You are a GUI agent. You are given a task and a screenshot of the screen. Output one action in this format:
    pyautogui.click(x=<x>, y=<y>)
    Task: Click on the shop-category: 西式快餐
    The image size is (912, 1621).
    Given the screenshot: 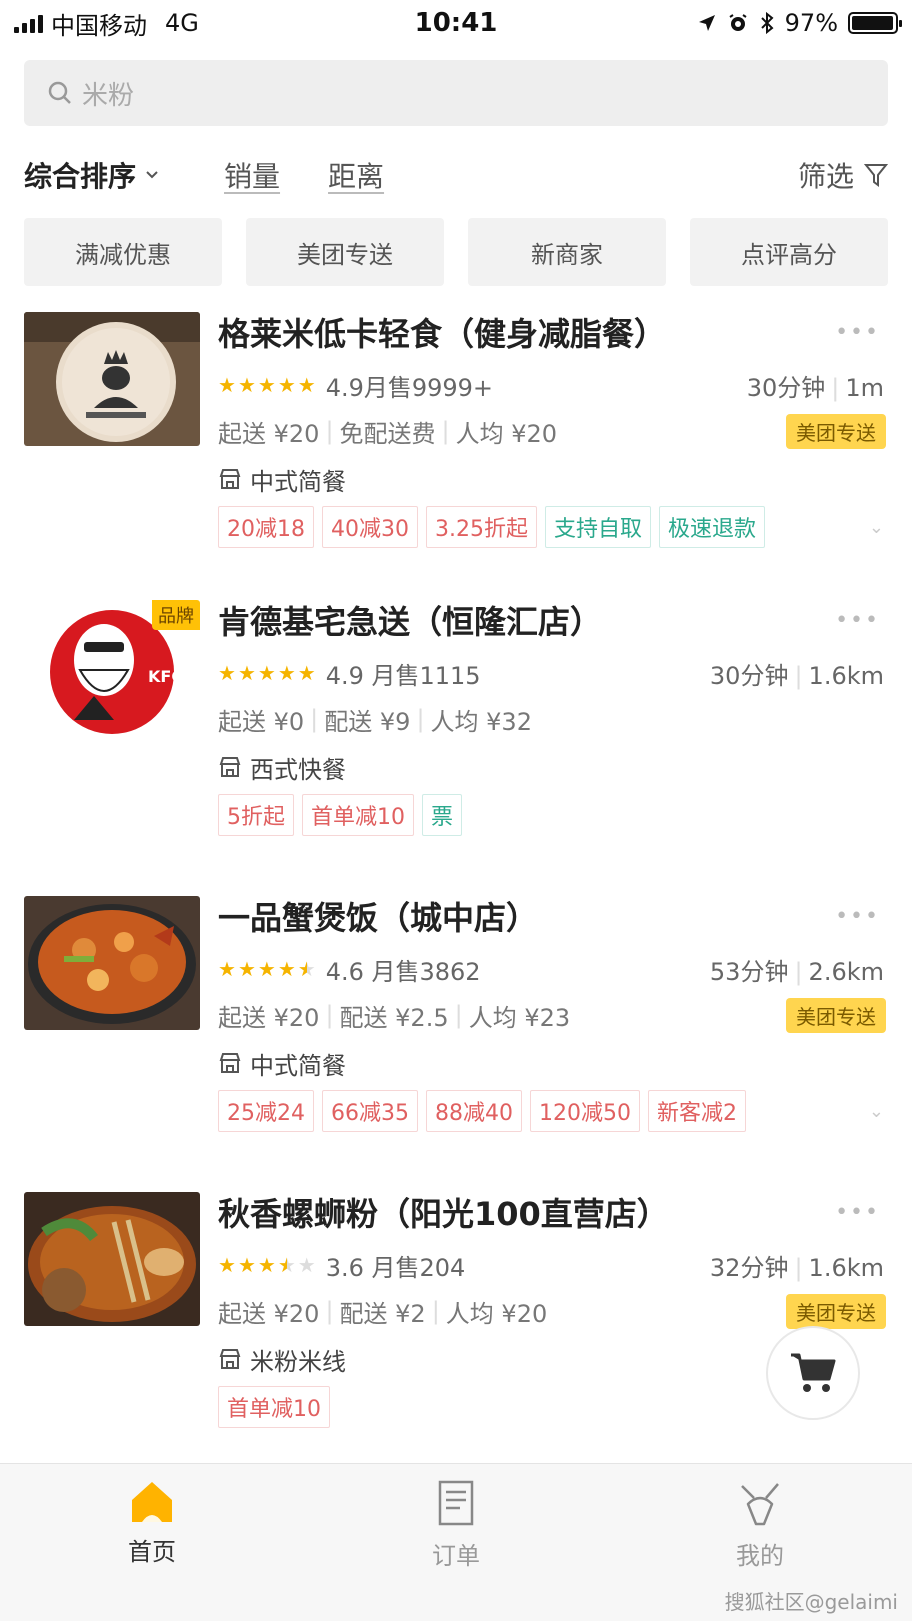 What is the action you would take?
    pyautogui.click(x=298, y=769)
    